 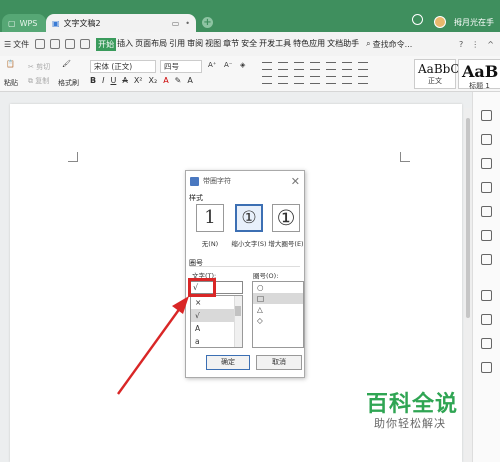 I want to click on bold-icon: B, so click(x=93, y=80).